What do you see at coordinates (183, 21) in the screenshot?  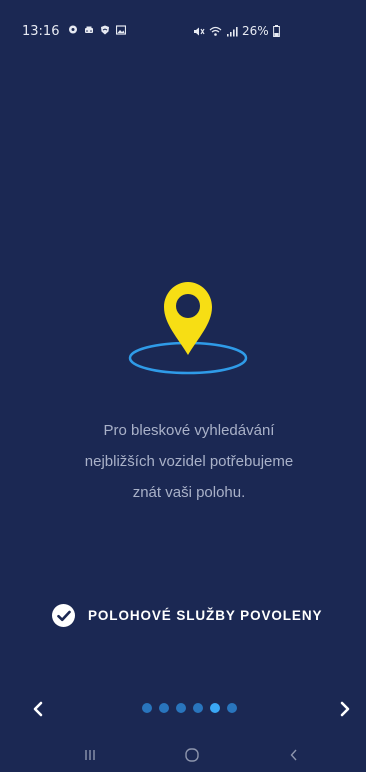 I see `status-bar: 13:16 26%` at bounding box center [183, 21].